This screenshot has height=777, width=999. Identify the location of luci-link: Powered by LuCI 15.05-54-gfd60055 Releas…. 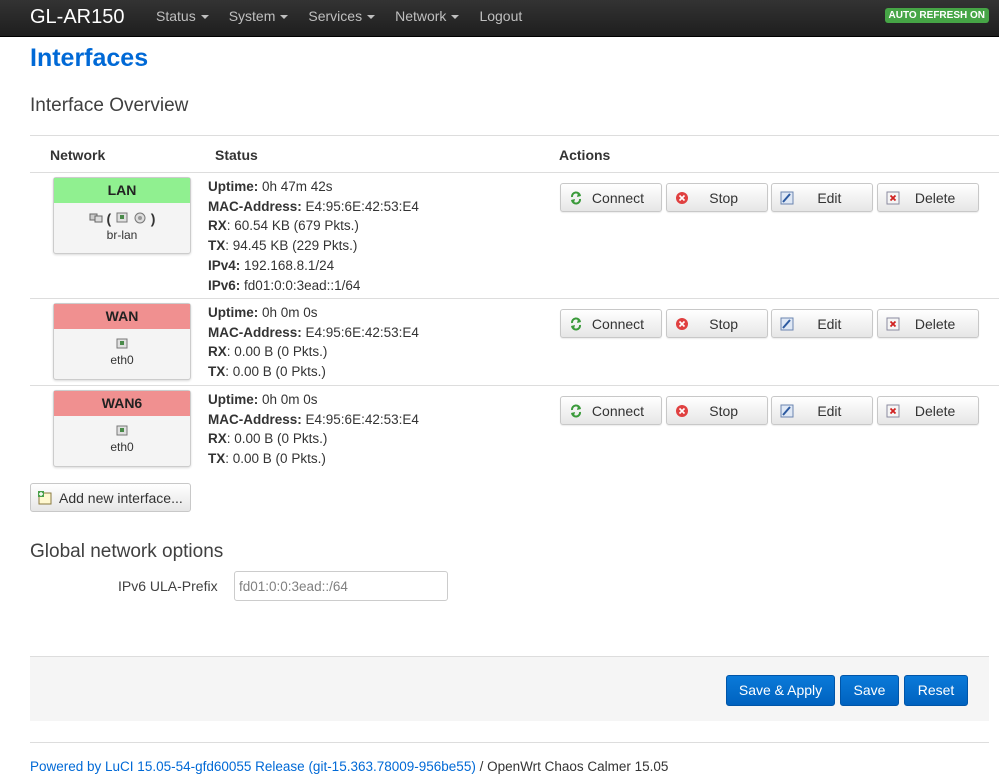
(253, 766).